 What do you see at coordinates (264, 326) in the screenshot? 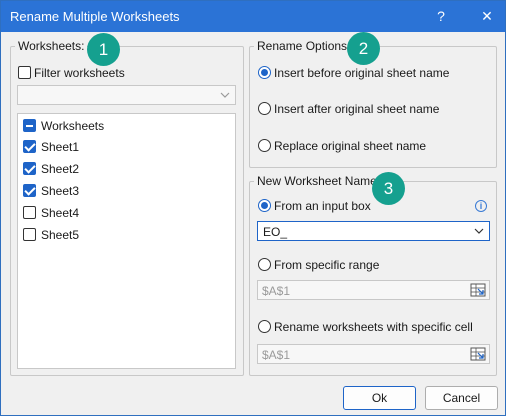
I see `from-cell-radio` at bounding box center [264, 326].